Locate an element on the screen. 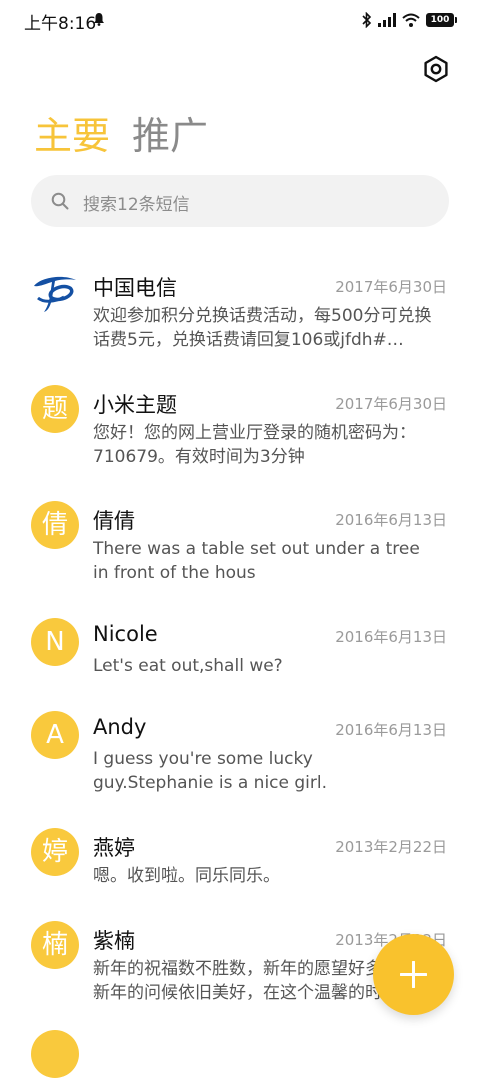 Image resolution: width=480 pixels, height=1078 pixels. contact-name: 小米主题 is located at coordinates (135, 405).